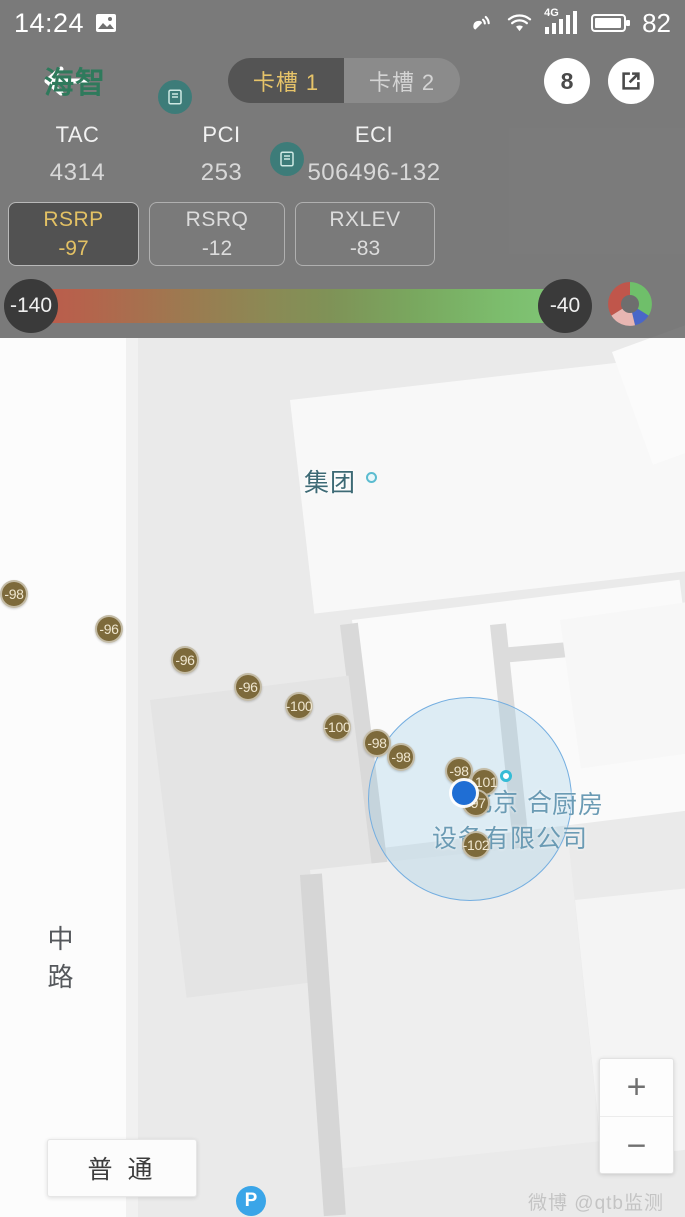 The width and height of the screenshot is (685, 1217). Describe the element at coordinates (217, 219) in the screenshot. I see `kpi-rsrq-key: RSRQ` at that location.